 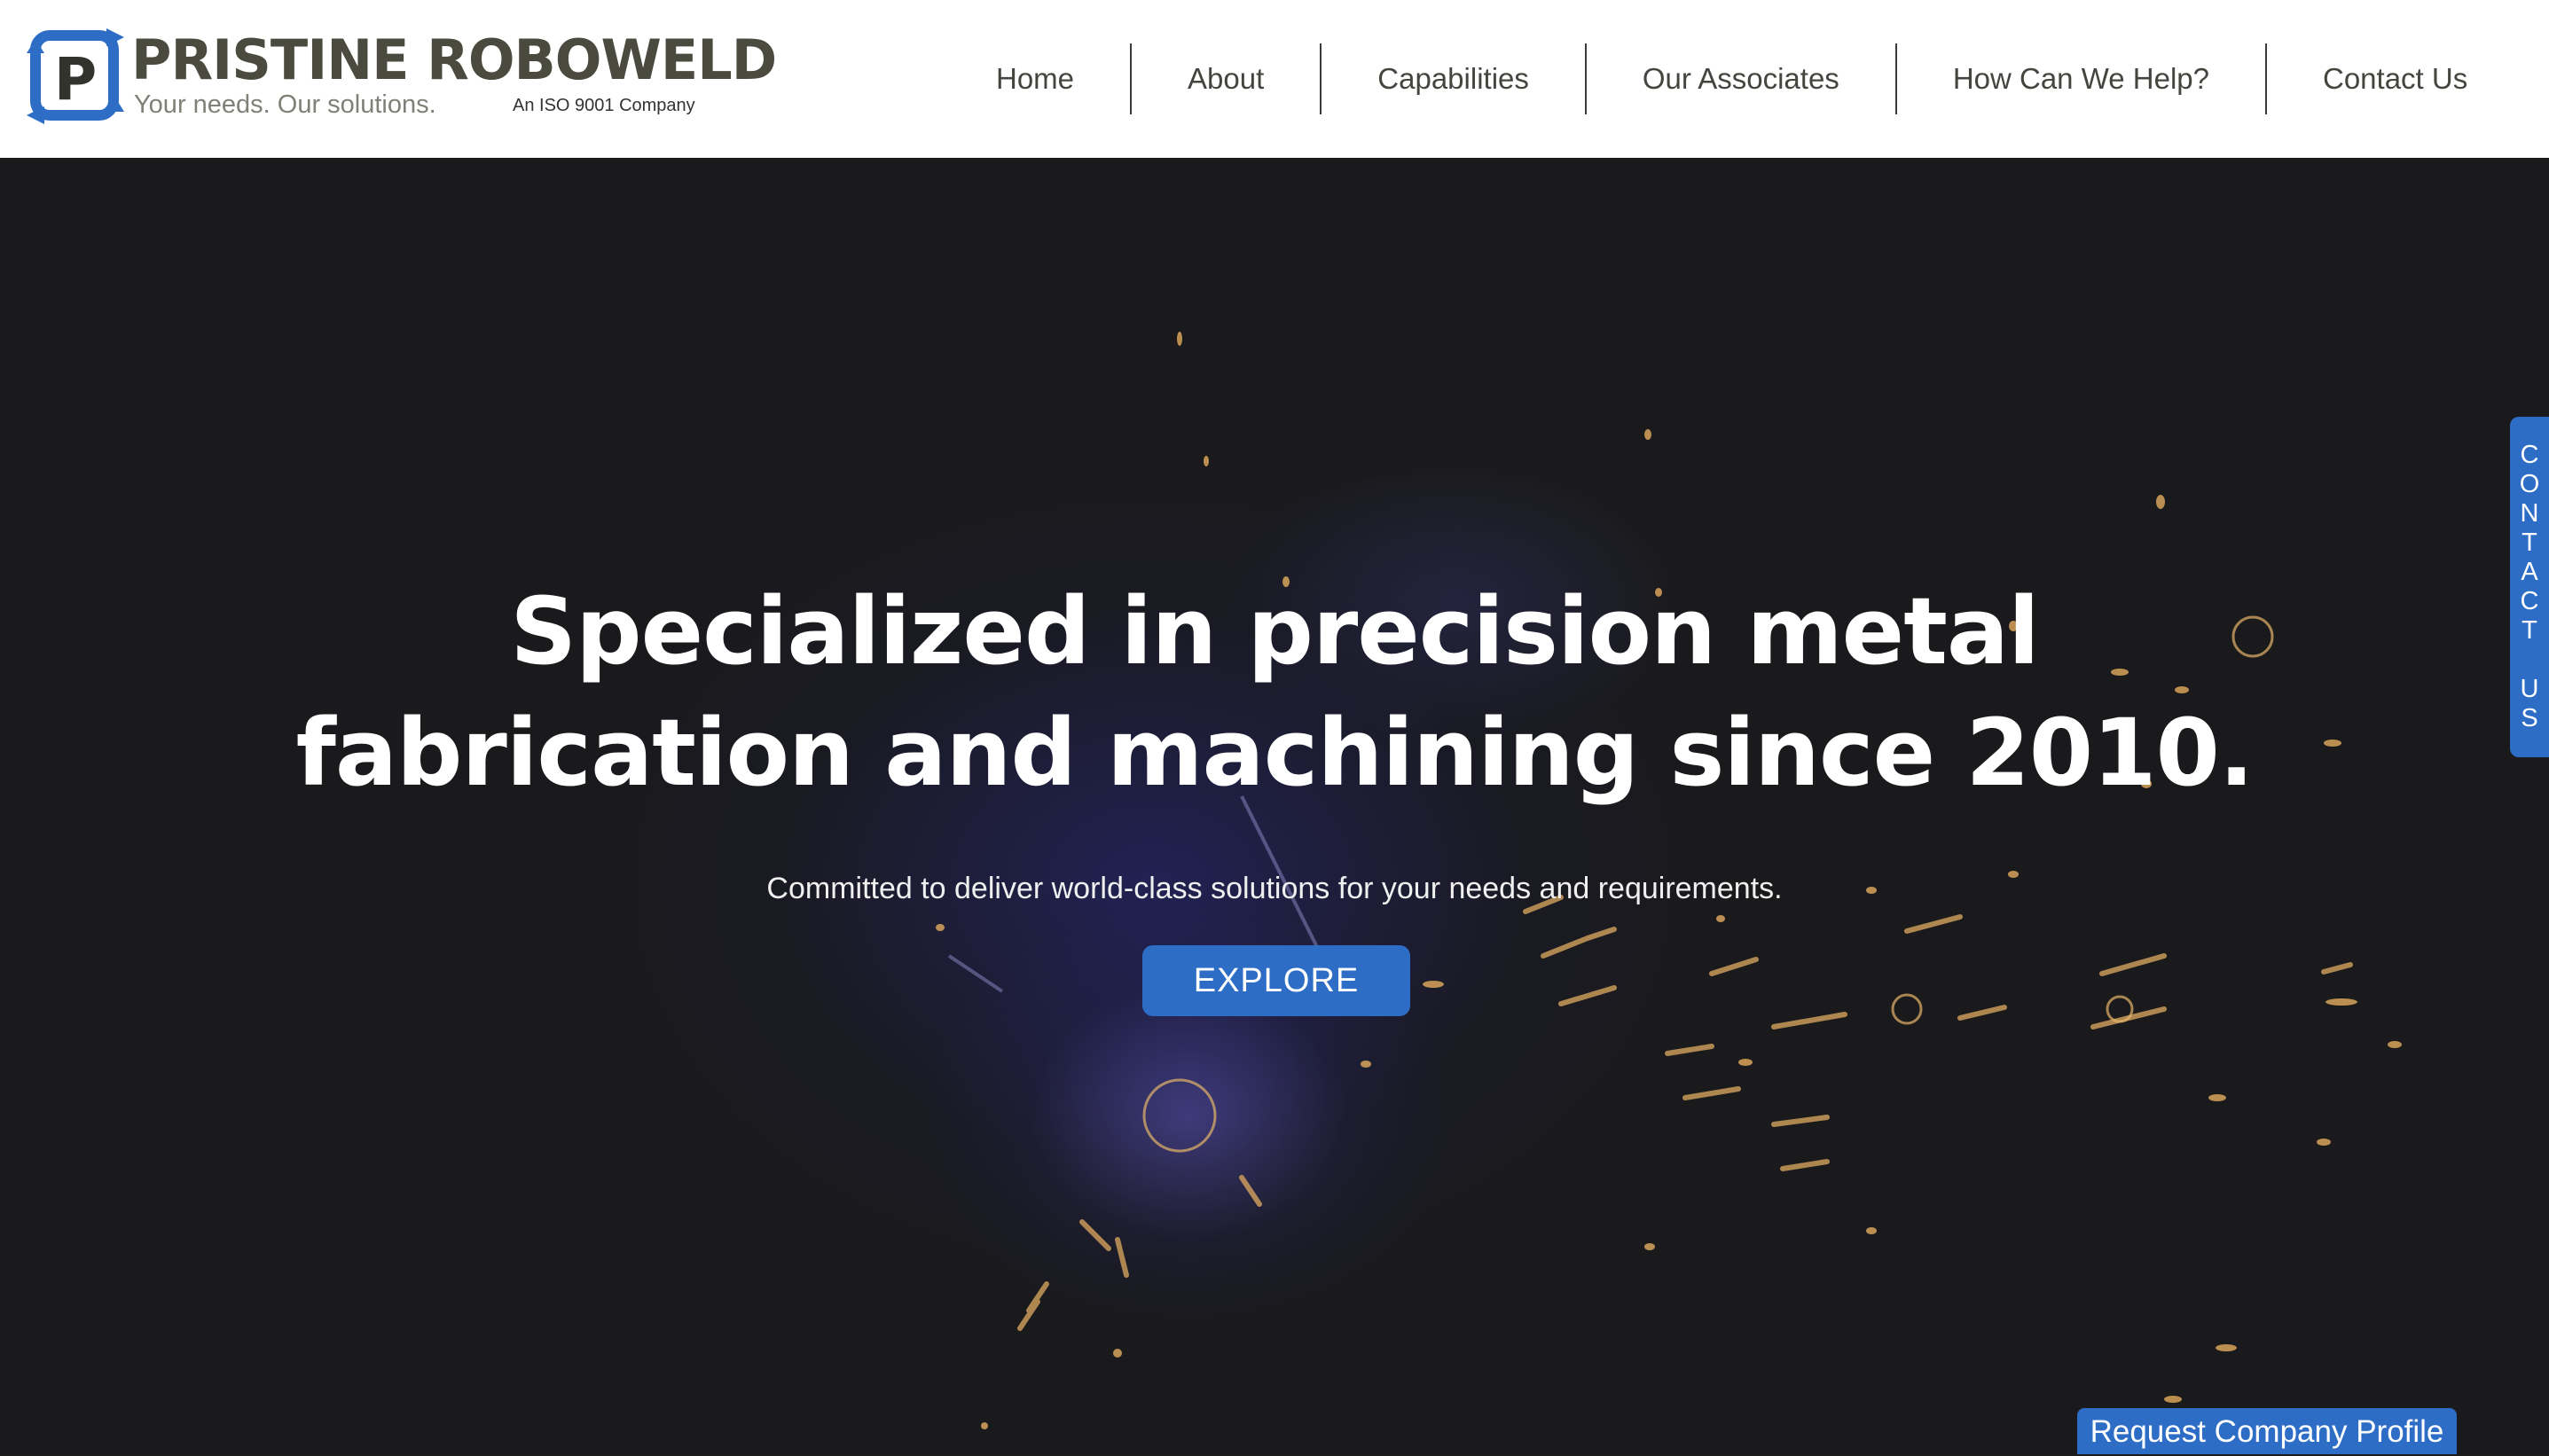 I want to click on explore-button: EXPLORE, so click(x=1276, y=980).